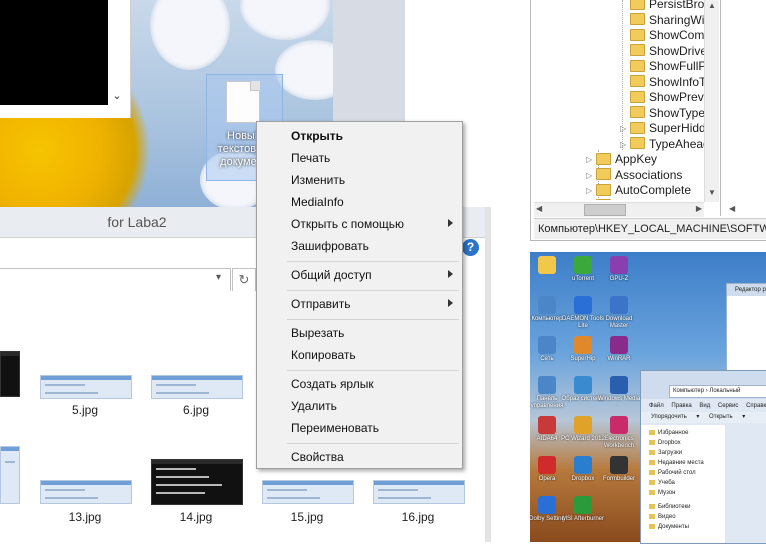 This screenshot has height=544, width=766. Describe the element at coordinates (359, 356) in the screenshot. I see `menu-item: Копировать` at that location.